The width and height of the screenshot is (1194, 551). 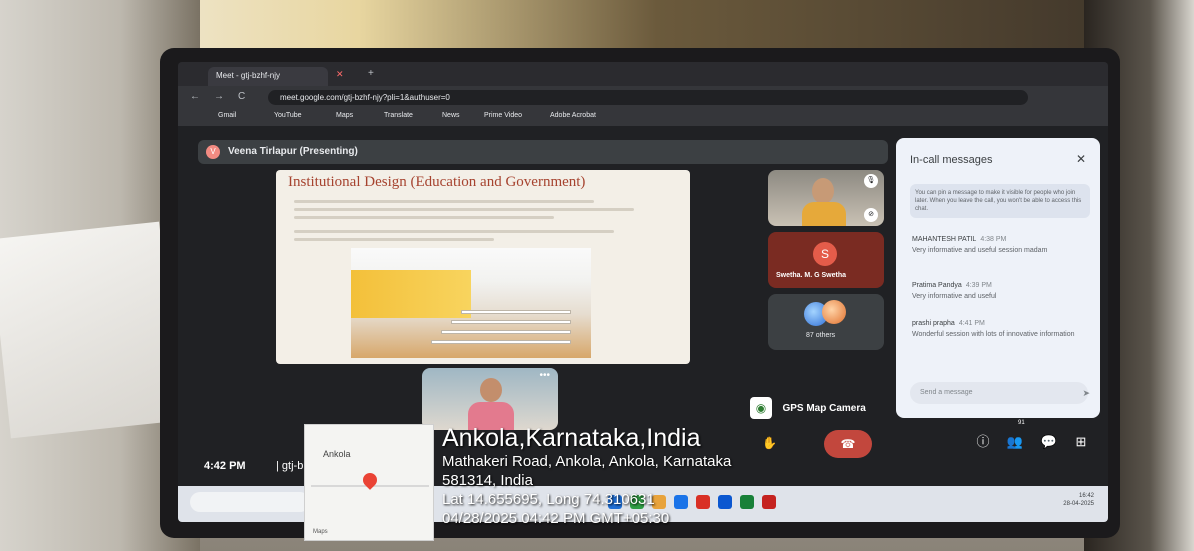 I want to click on gps-map-thumbnail: Ankola Maps, so click(x=369, y=482).